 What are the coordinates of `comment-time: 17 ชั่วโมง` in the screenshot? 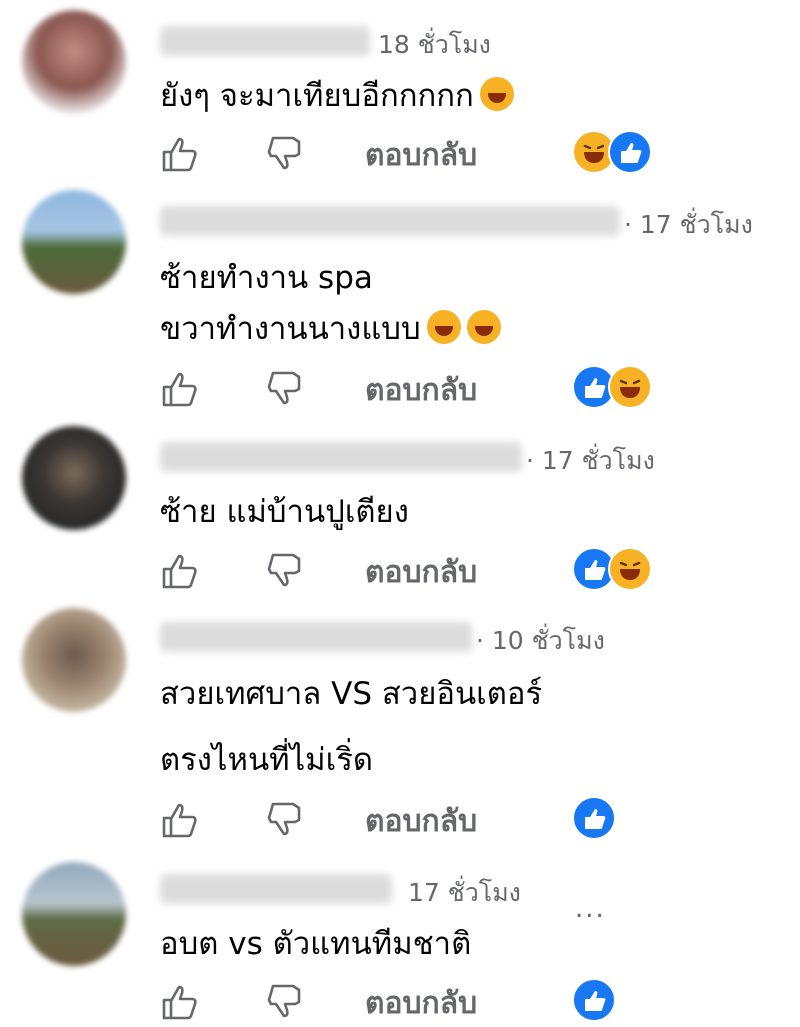 It's located at (464, 893).